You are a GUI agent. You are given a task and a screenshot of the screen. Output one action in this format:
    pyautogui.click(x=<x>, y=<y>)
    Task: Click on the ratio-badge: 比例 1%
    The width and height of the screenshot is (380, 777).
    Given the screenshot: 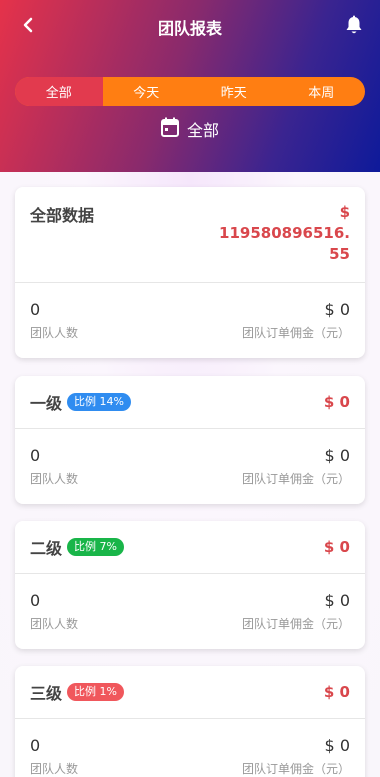 What is the action you would take?
    pyautogui.click(x=95, y=692)
    